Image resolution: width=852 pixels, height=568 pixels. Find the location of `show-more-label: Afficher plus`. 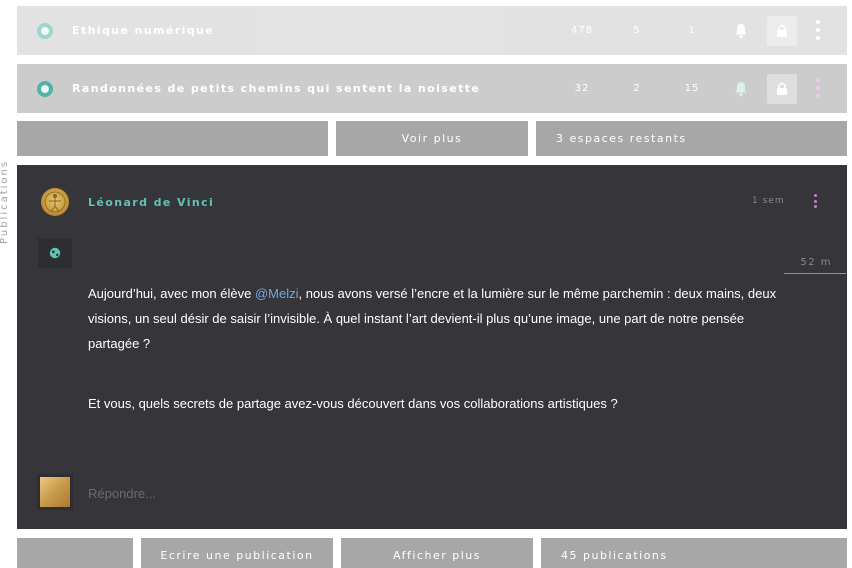

show-more-label: Afficher plus is located at coordinates (437, 555).